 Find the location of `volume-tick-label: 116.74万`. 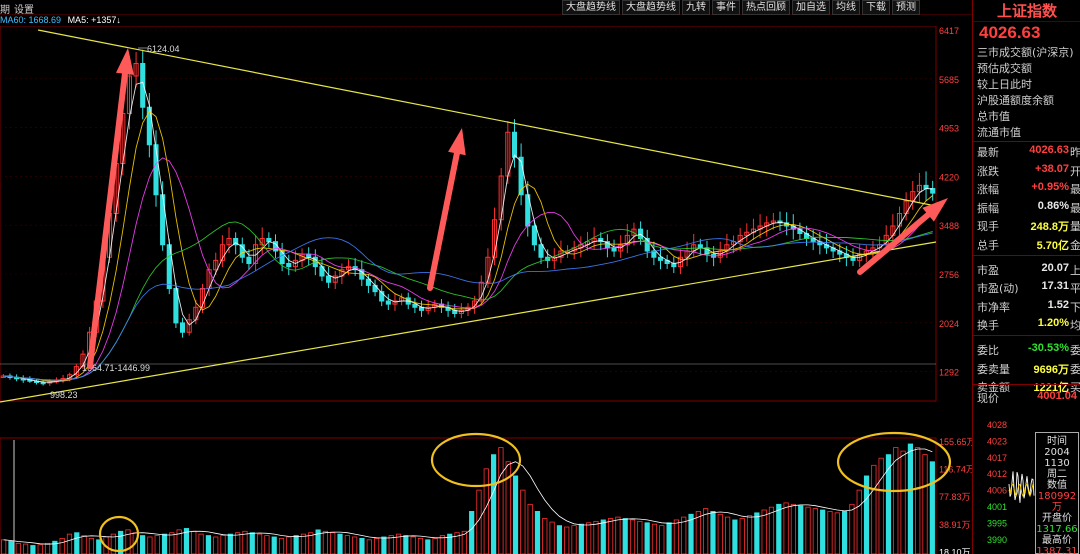

volume-tick-label: 116.74万 is located at coordinates (955, 470).